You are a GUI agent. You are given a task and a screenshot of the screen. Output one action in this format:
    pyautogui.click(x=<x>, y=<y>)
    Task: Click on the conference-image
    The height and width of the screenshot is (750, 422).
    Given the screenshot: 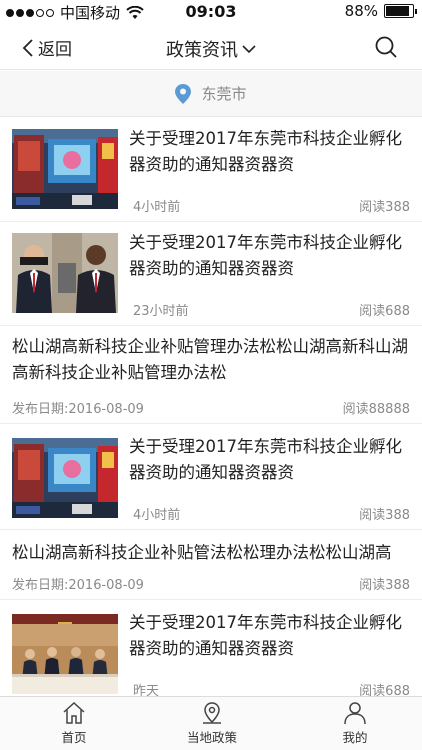 What is the action you would take?
    pyautogui.click(x=65, y=654)
    